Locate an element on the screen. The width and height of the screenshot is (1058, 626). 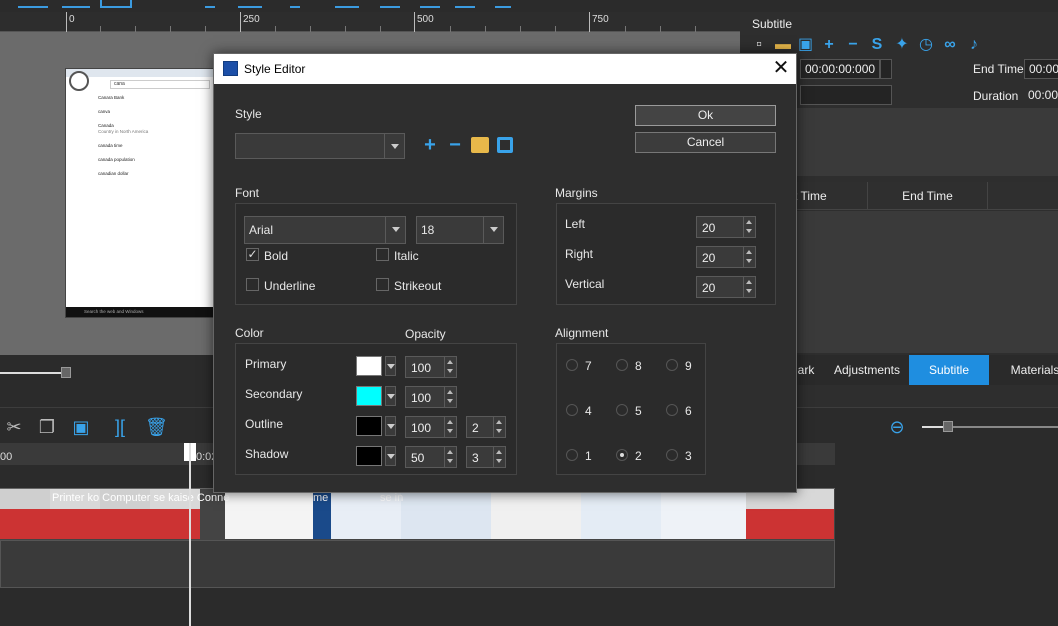
open-folder-icon is located at coordinates (480, 145).